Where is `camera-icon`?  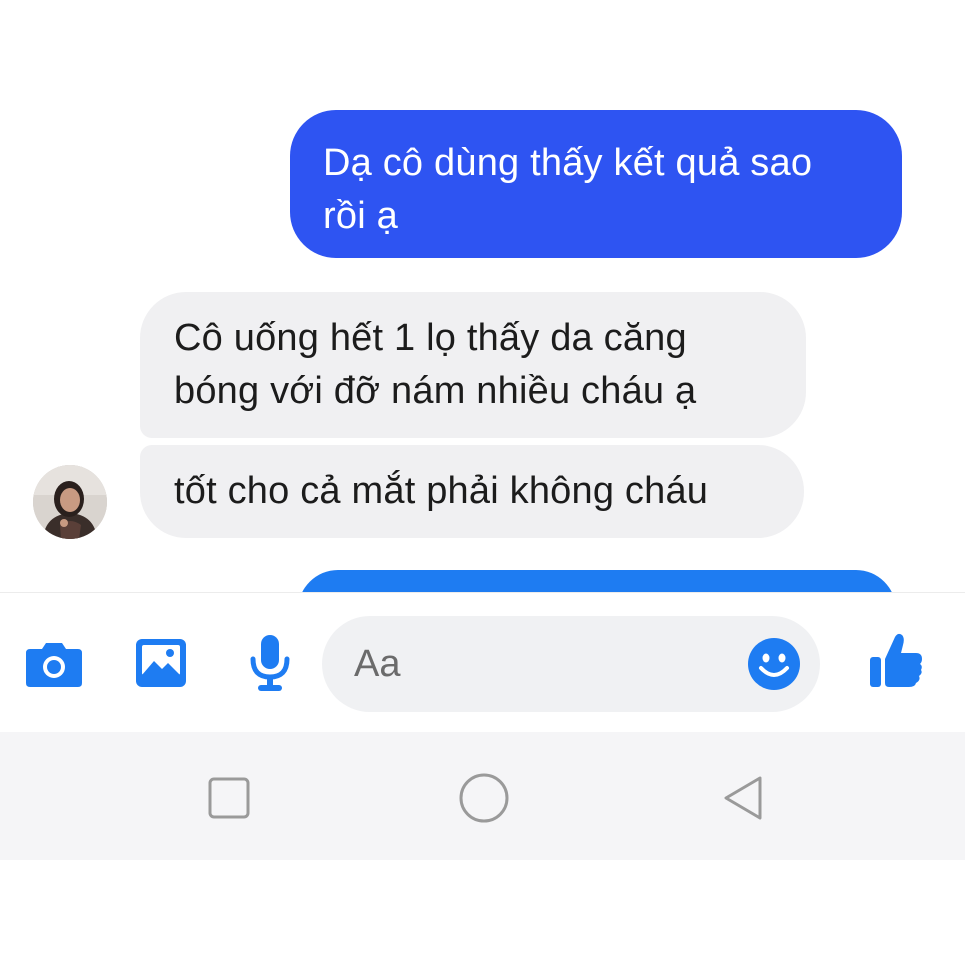 camera-icon is located at coordinates (54, 666).